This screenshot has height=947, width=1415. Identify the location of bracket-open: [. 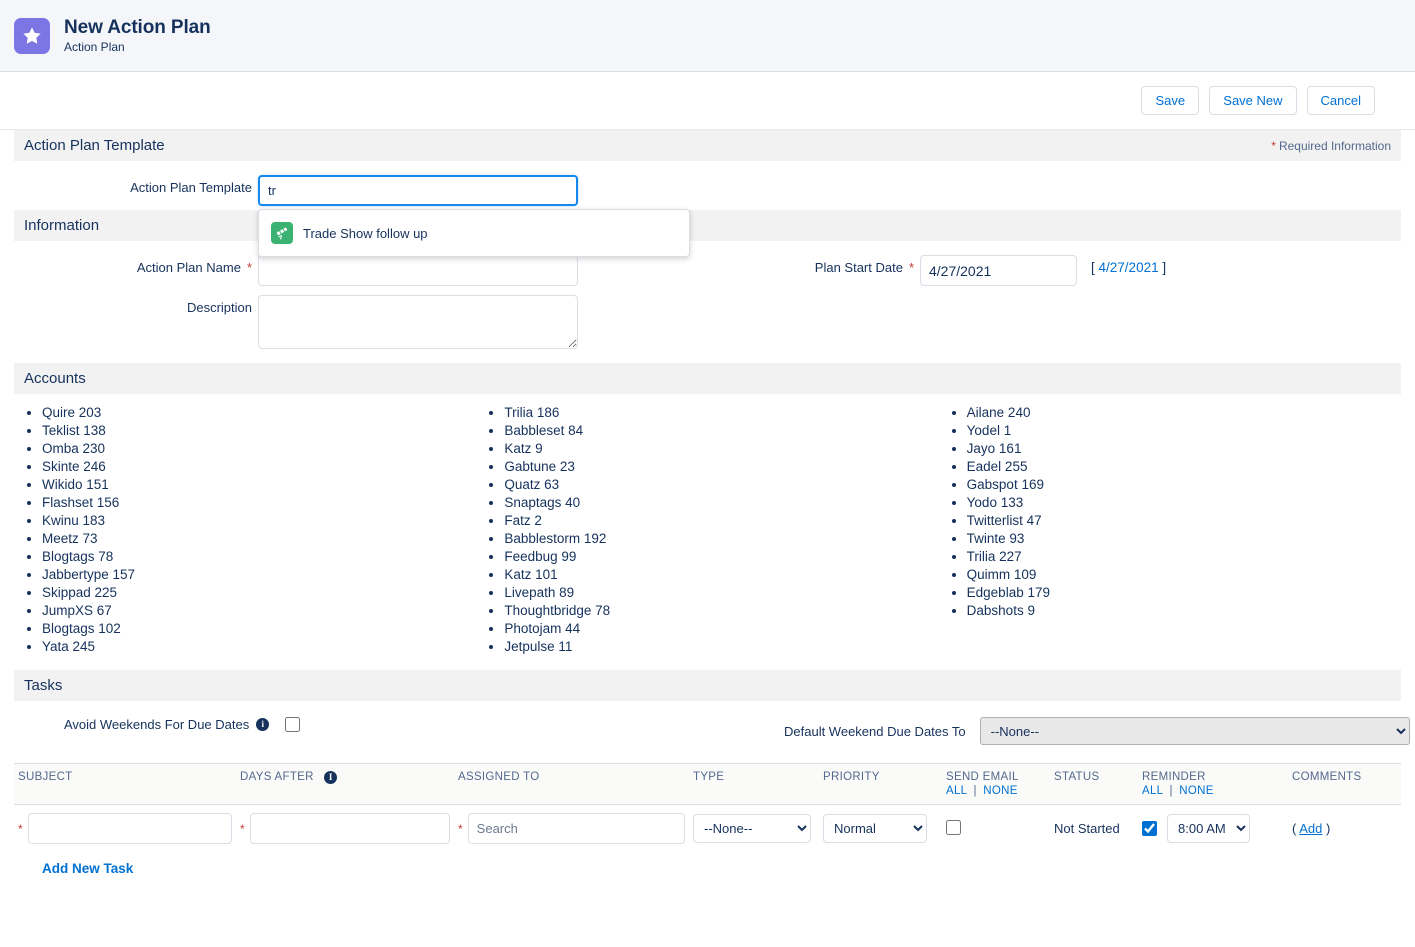
(1093, 267).